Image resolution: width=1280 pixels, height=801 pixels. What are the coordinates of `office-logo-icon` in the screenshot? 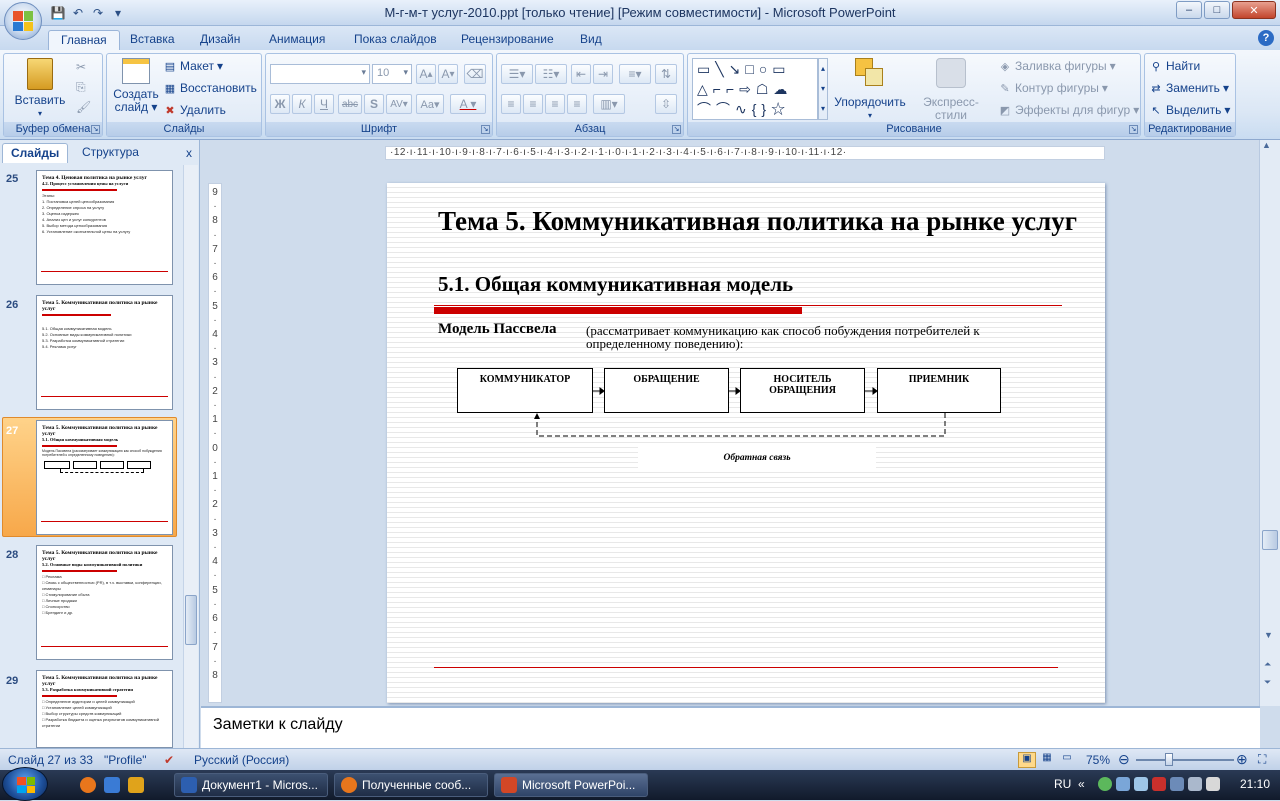 It's located at (23, 21).